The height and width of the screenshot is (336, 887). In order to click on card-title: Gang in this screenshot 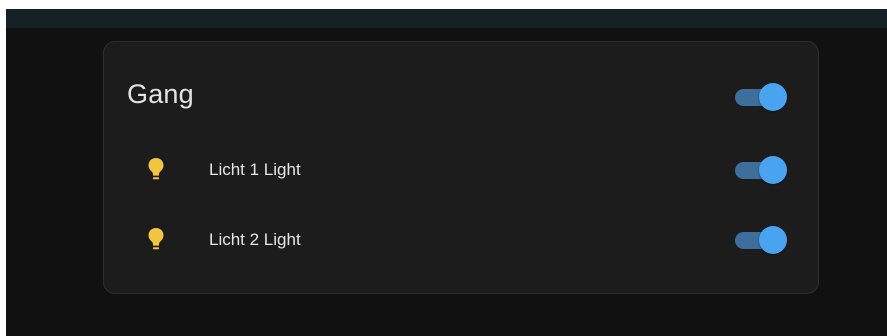, I will do `click(160, 94)`.